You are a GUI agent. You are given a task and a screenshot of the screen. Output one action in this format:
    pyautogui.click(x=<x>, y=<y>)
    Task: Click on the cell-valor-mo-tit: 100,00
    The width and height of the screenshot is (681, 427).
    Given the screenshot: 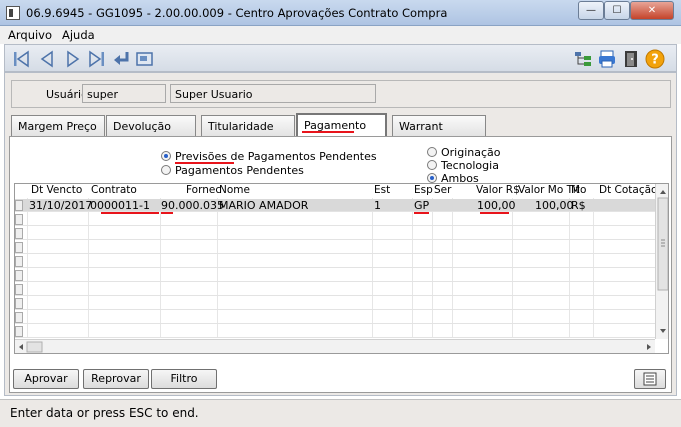 What is the action you would take?
    pyautogui.click(x=554, y=205)
    